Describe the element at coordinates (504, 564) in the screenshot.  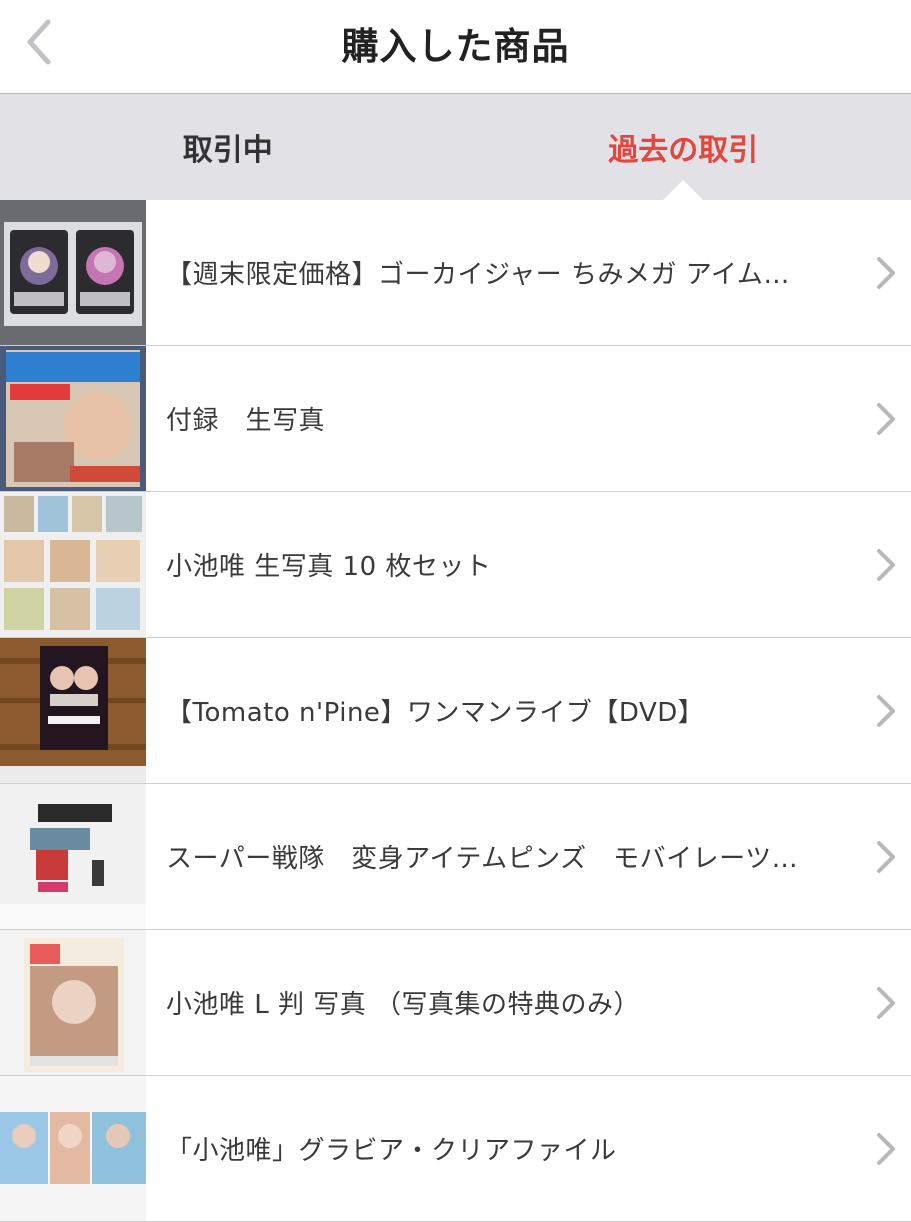
I see `item-title: 小池唯 生写真 10 枚セット` at that location.